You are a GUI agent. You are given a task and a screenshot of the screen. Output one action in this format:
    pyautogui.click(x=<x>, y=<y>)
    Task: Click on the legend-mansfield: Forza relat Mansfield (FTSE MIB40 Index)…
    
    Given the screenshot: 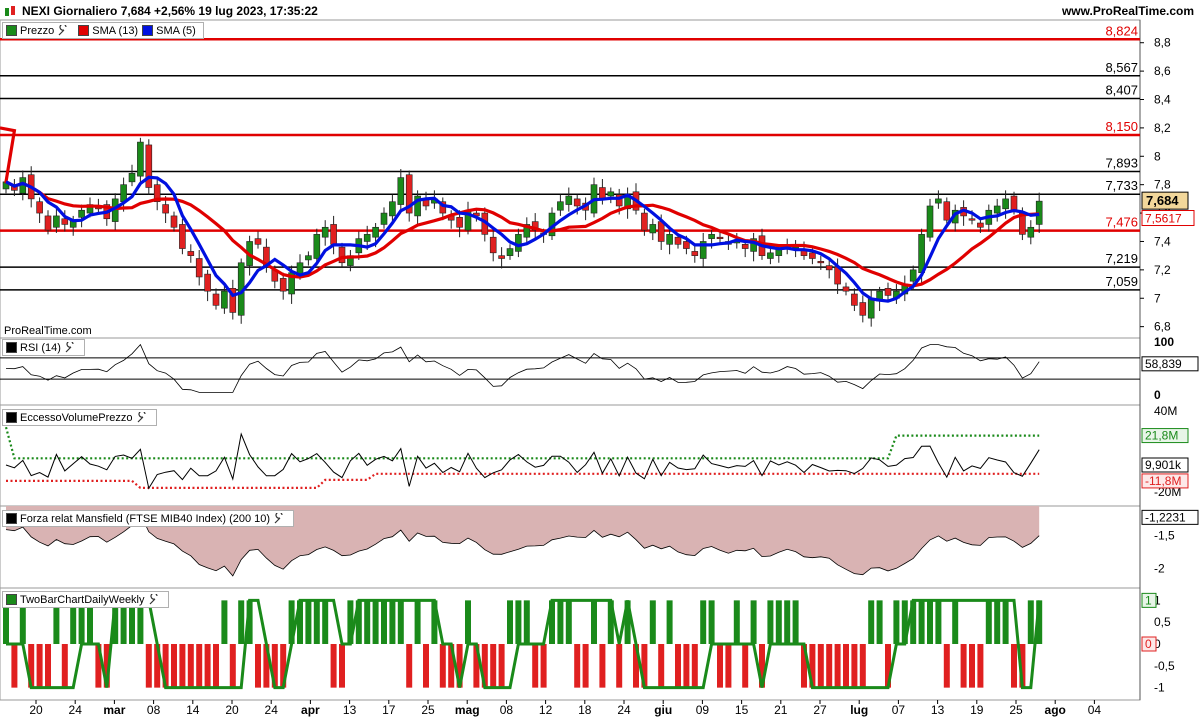 What is the action you would take?
    pyautogui.click(x=145, y=518)
    